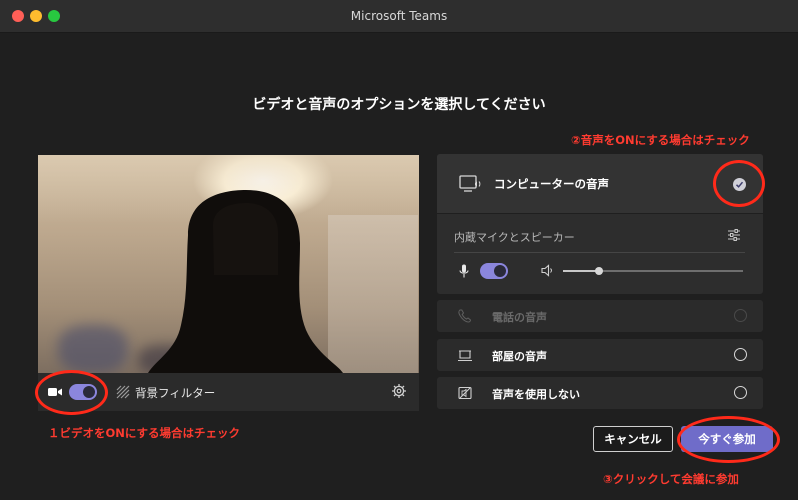 Image resolution: width=798 pixels, height=500 pixels. What do you see at coordinates (71, 392) in the screenshot?
I see `annotation-circle-video-toggle` at bounding box center [71, 392].